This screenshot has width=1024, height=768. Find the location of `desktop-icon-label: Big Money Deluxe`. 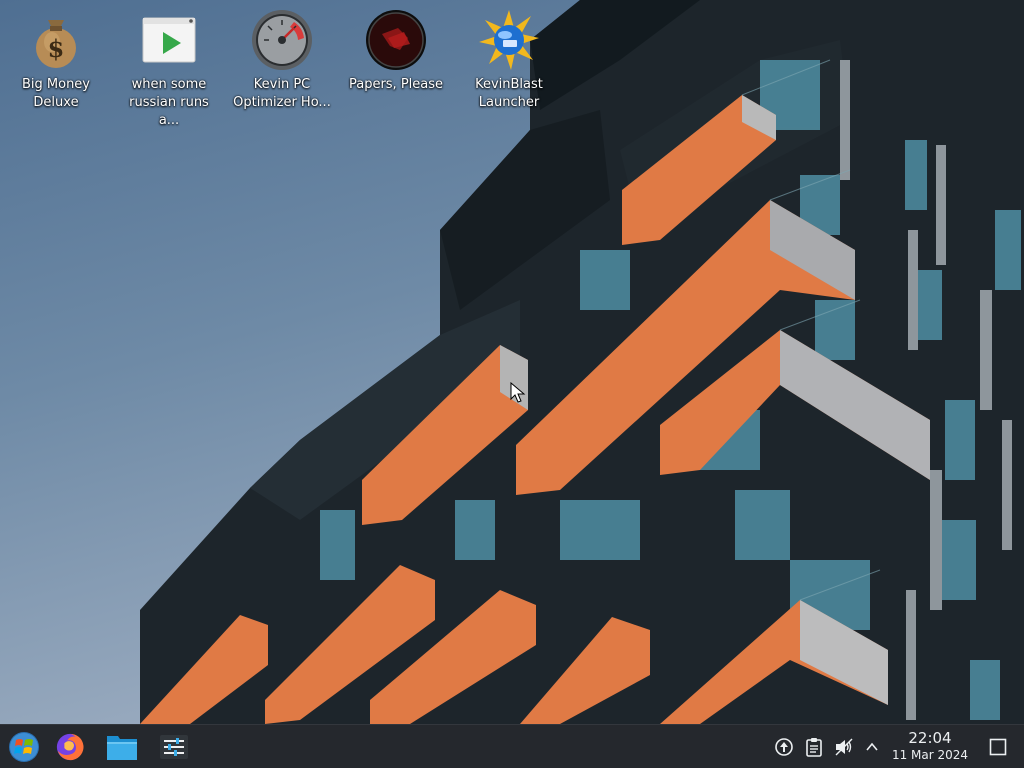

desktop-icon-label: Big Money Deluxe is located at coordinates (55, 93).